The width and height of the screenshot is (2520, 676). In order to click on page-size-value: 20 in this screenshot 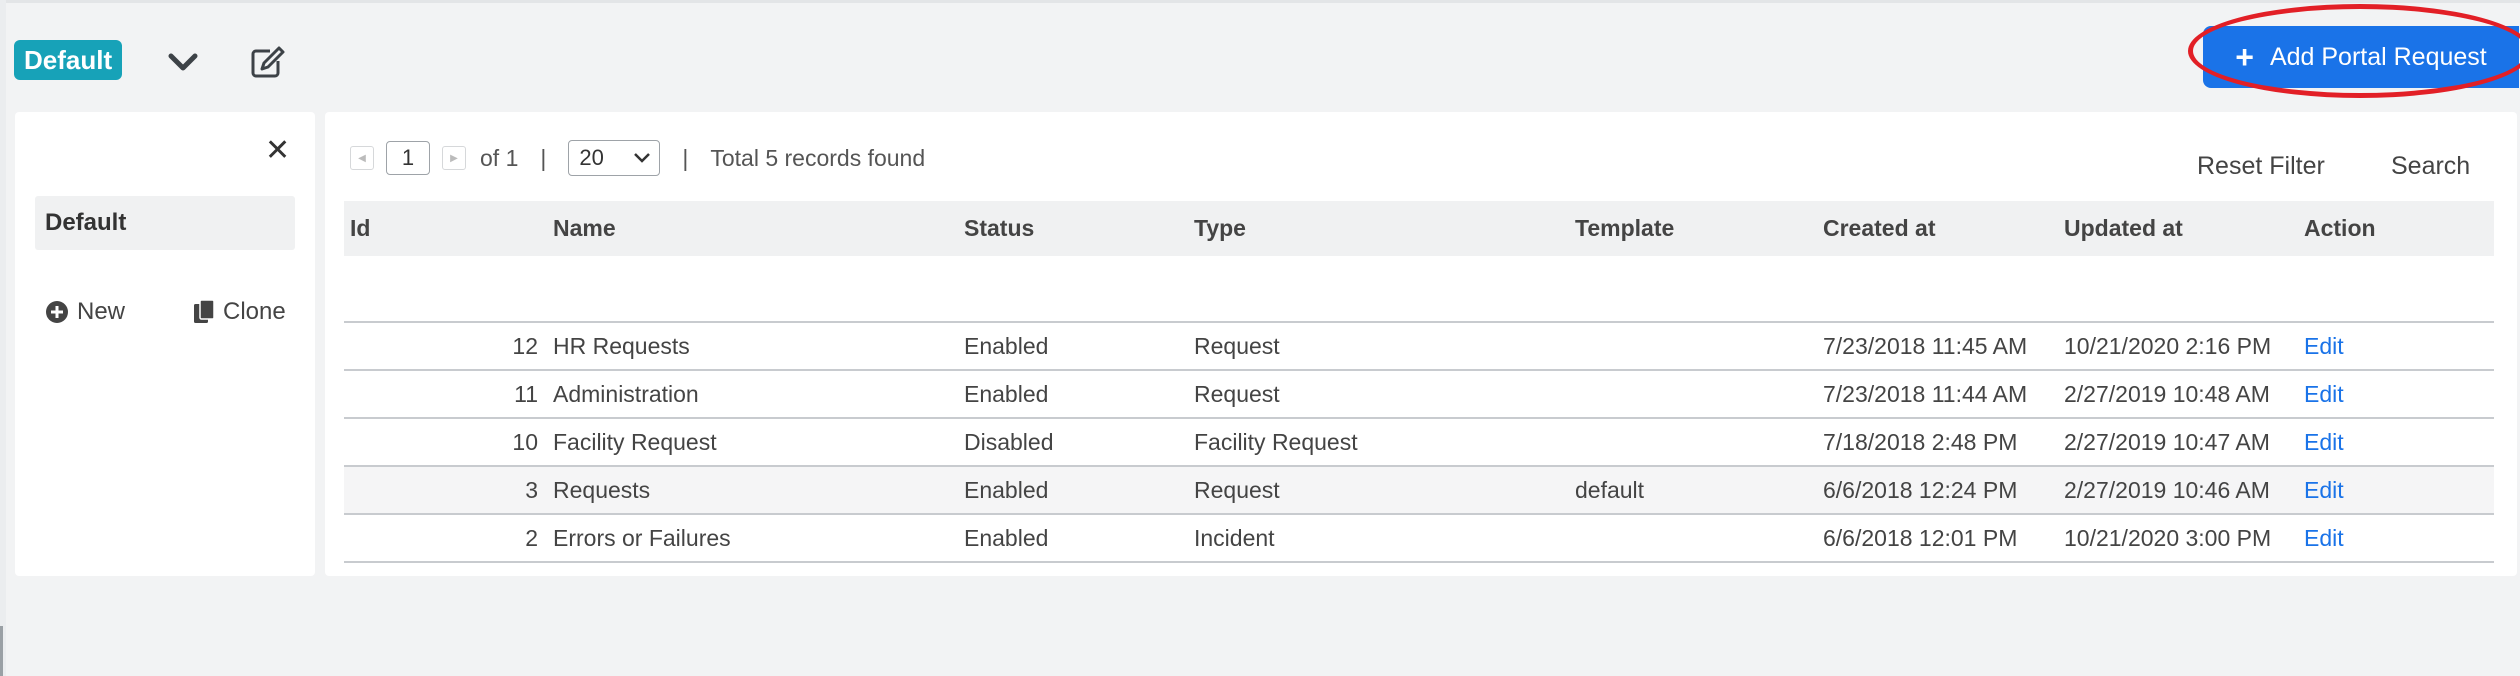, I will do `click(591, 157)`.